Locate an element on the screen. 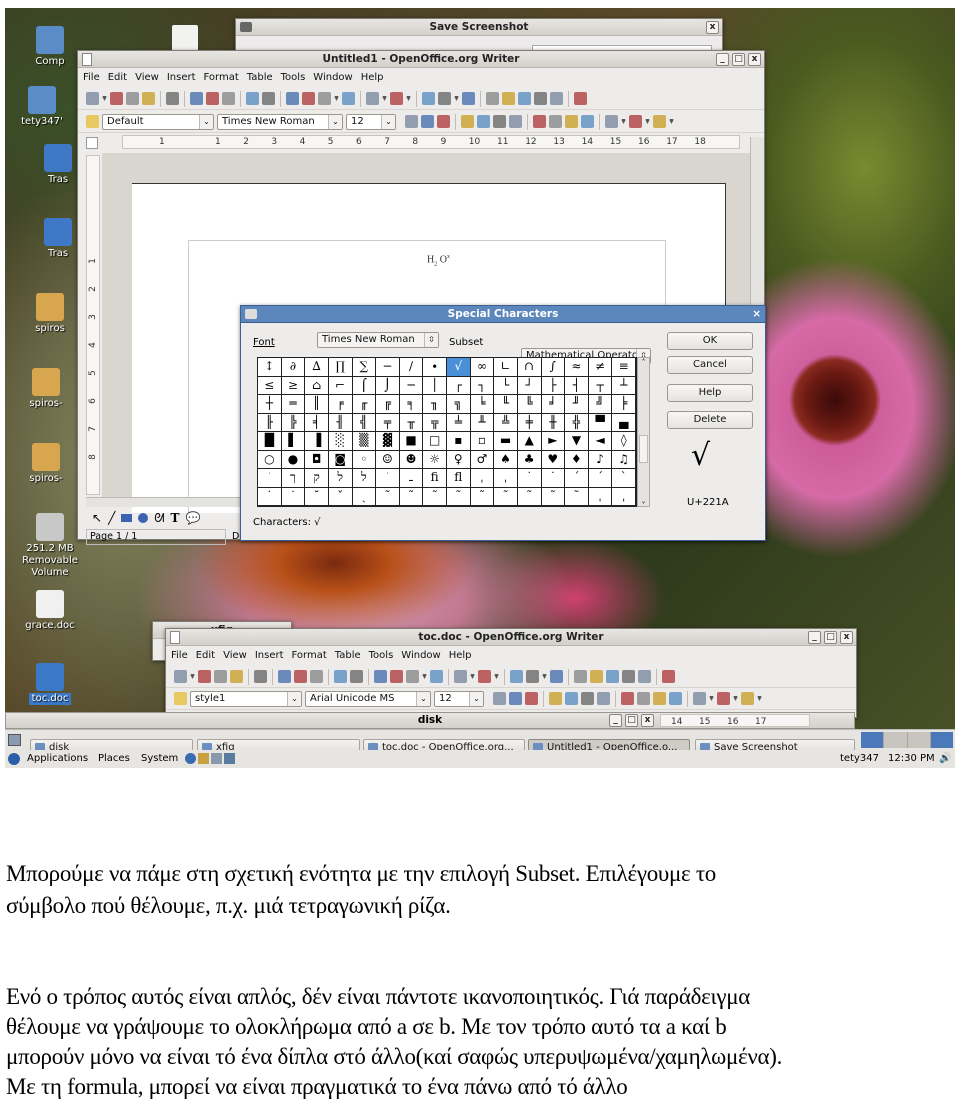  menu-table: Table is located at coordinates (260, 77).